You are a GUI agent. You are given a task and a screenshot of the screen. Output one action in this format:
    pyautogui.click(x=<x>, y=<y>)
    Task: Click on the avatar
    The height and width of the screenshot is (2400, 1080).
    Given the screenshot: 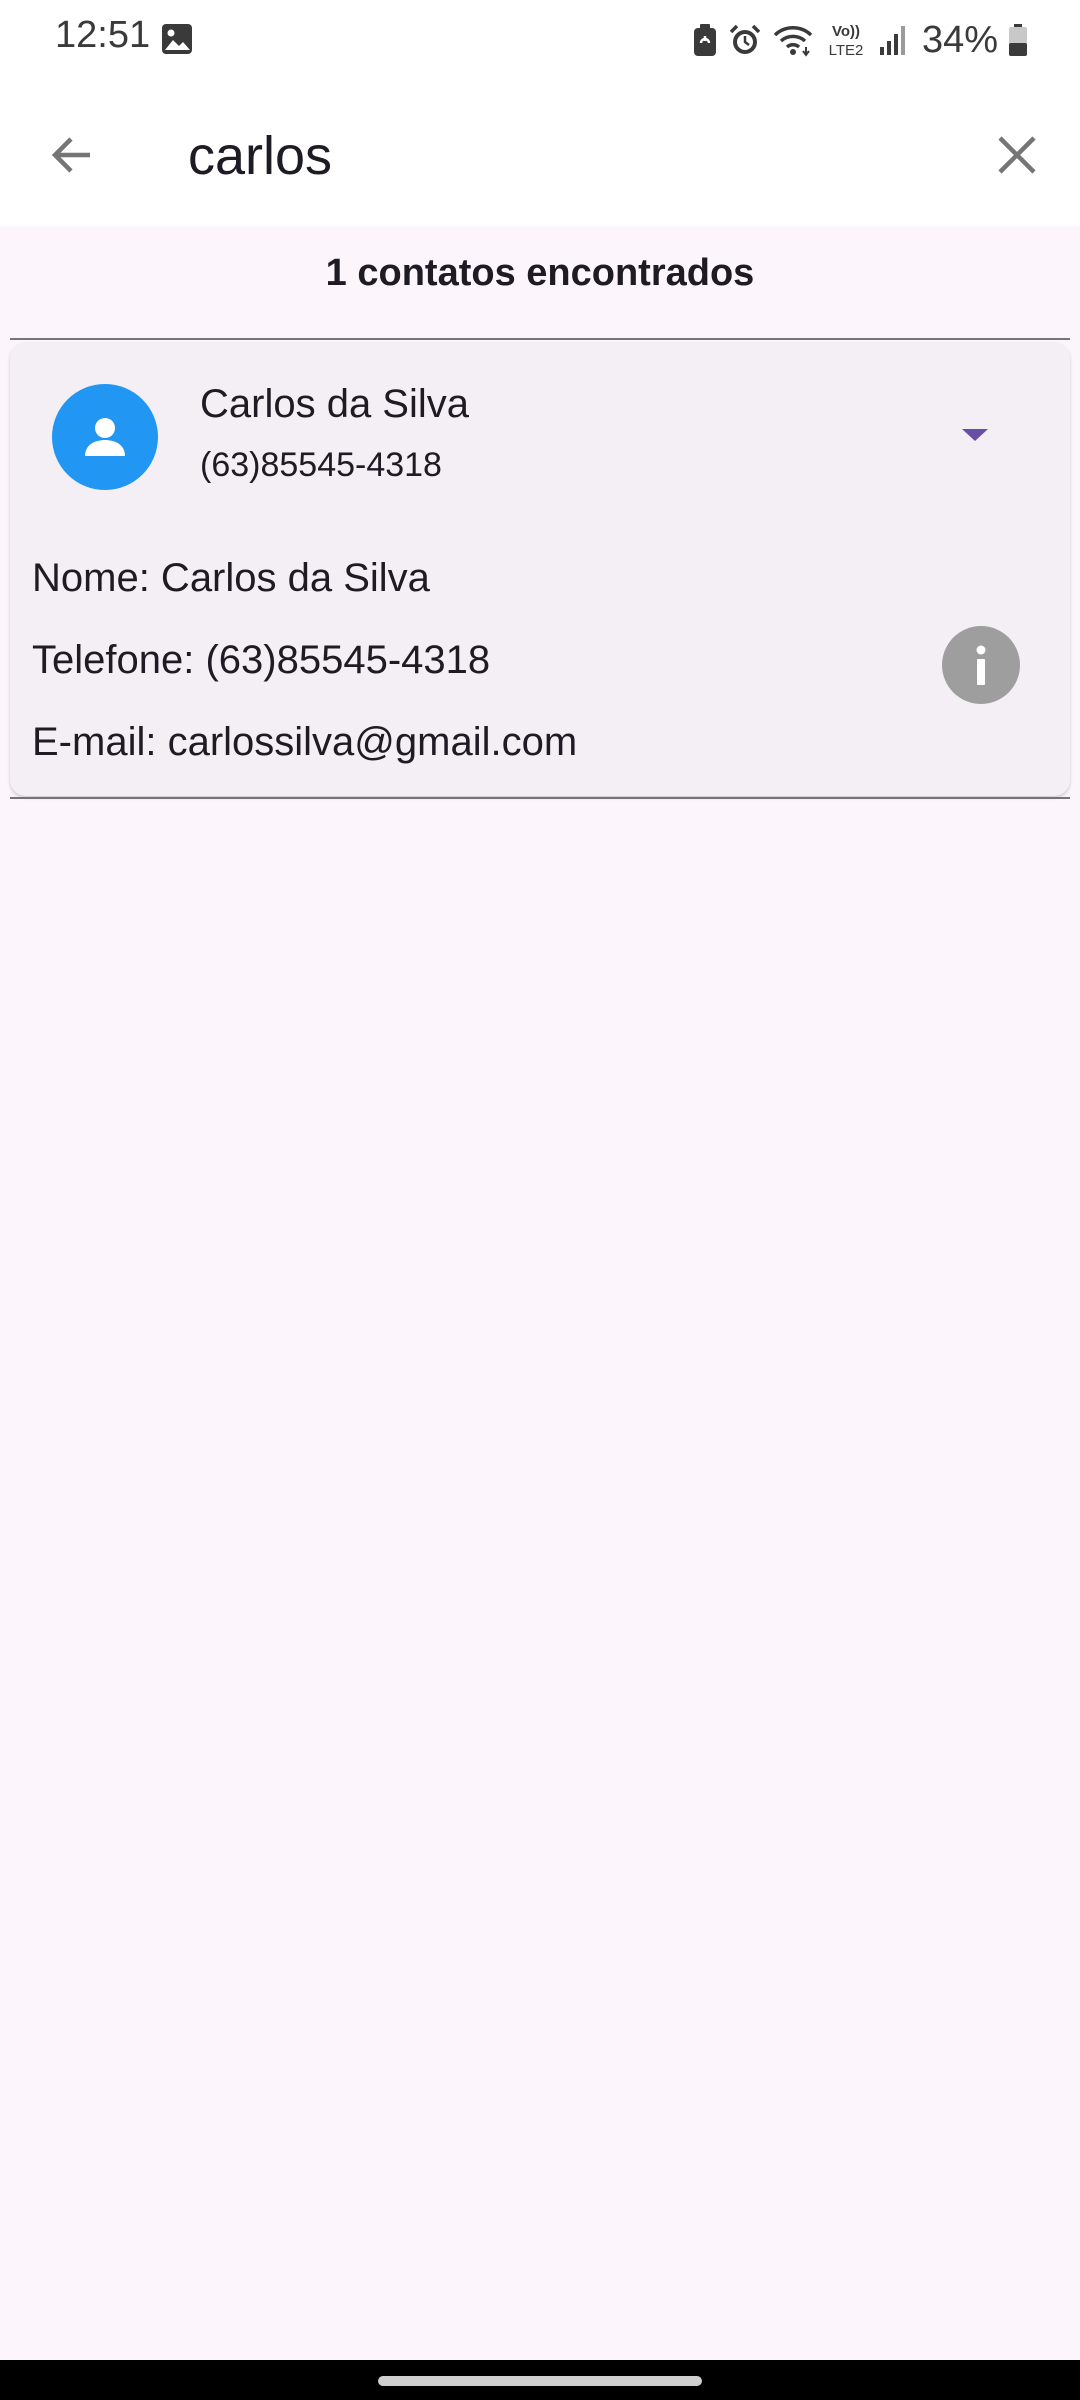 What is the action you would take?
    pyautogui.click(x=105, y=437)
    